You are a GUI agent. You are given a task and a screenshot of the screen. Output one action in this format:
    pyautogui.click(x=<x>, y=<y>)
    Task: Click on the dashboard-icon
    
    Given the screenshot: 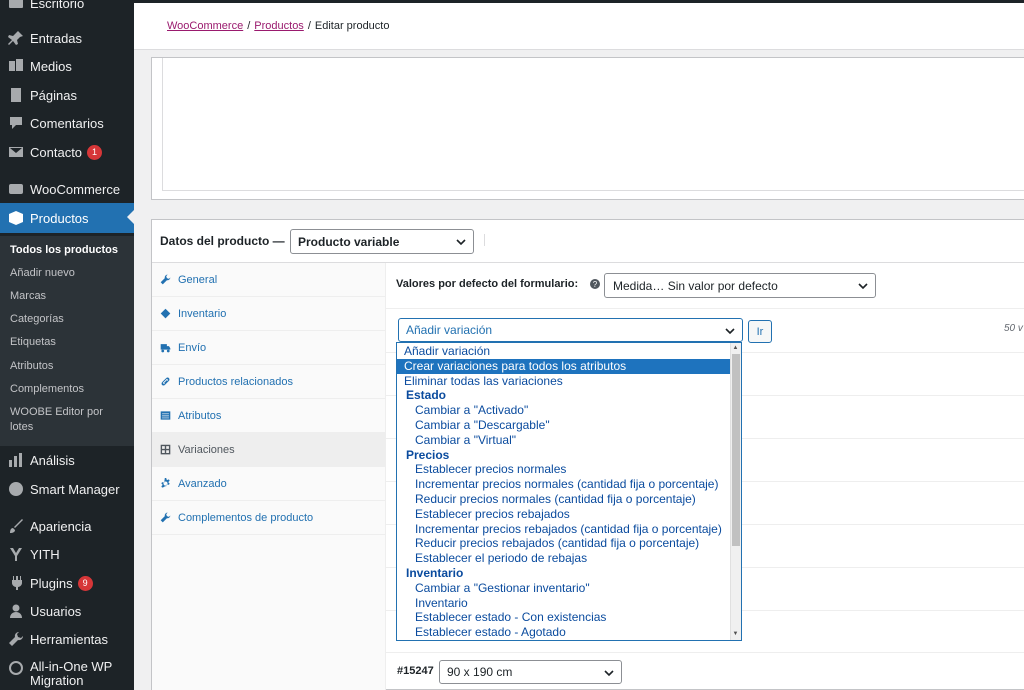 What is the action you would take?
    pyautogui.click(x=16, y=5)
    